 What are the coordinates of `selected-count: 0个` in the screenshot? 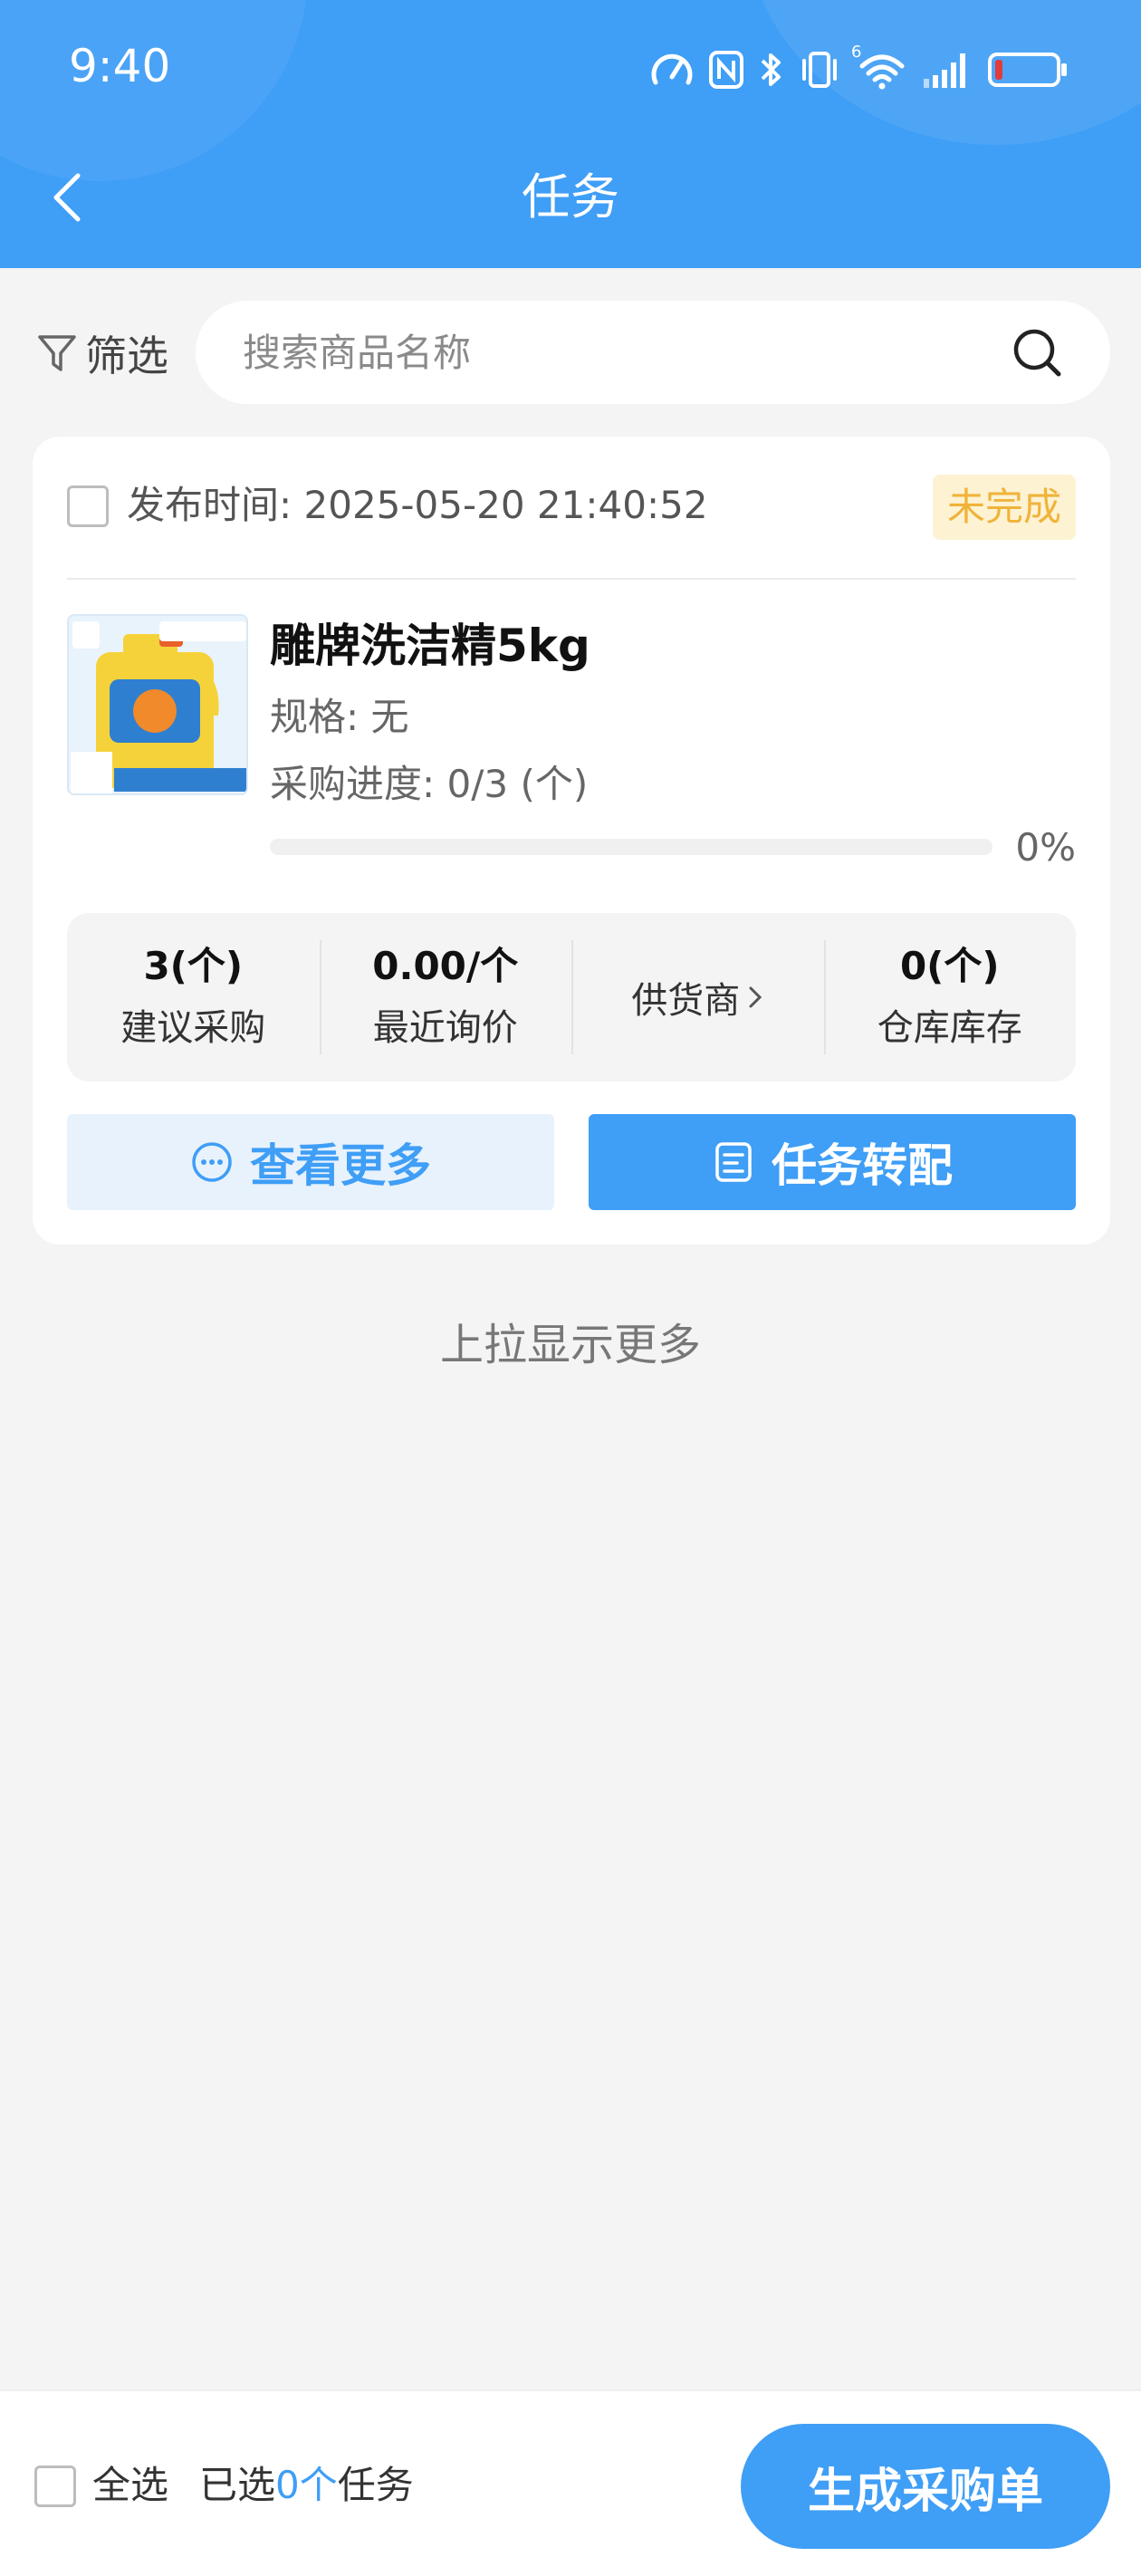 It's located at (306, 2485).